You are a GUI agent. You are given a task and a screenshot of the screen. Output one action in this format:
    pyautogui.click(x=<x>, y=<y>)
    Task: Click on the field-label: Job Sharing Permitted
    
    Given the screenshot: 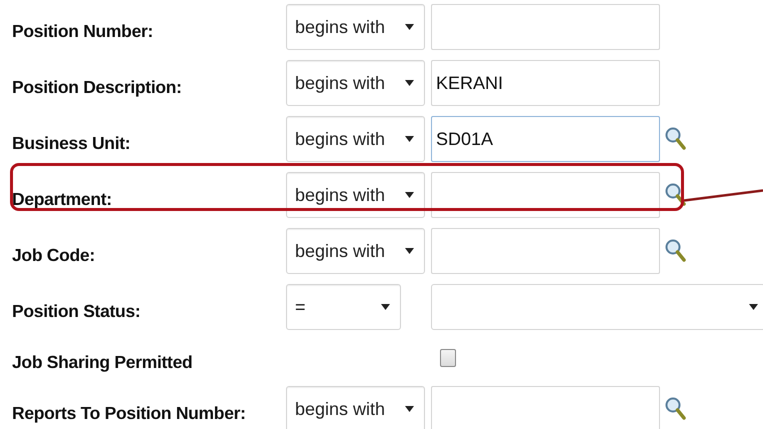 What is the action you would take?
    pyautogui.click(x=102, y=361)
    